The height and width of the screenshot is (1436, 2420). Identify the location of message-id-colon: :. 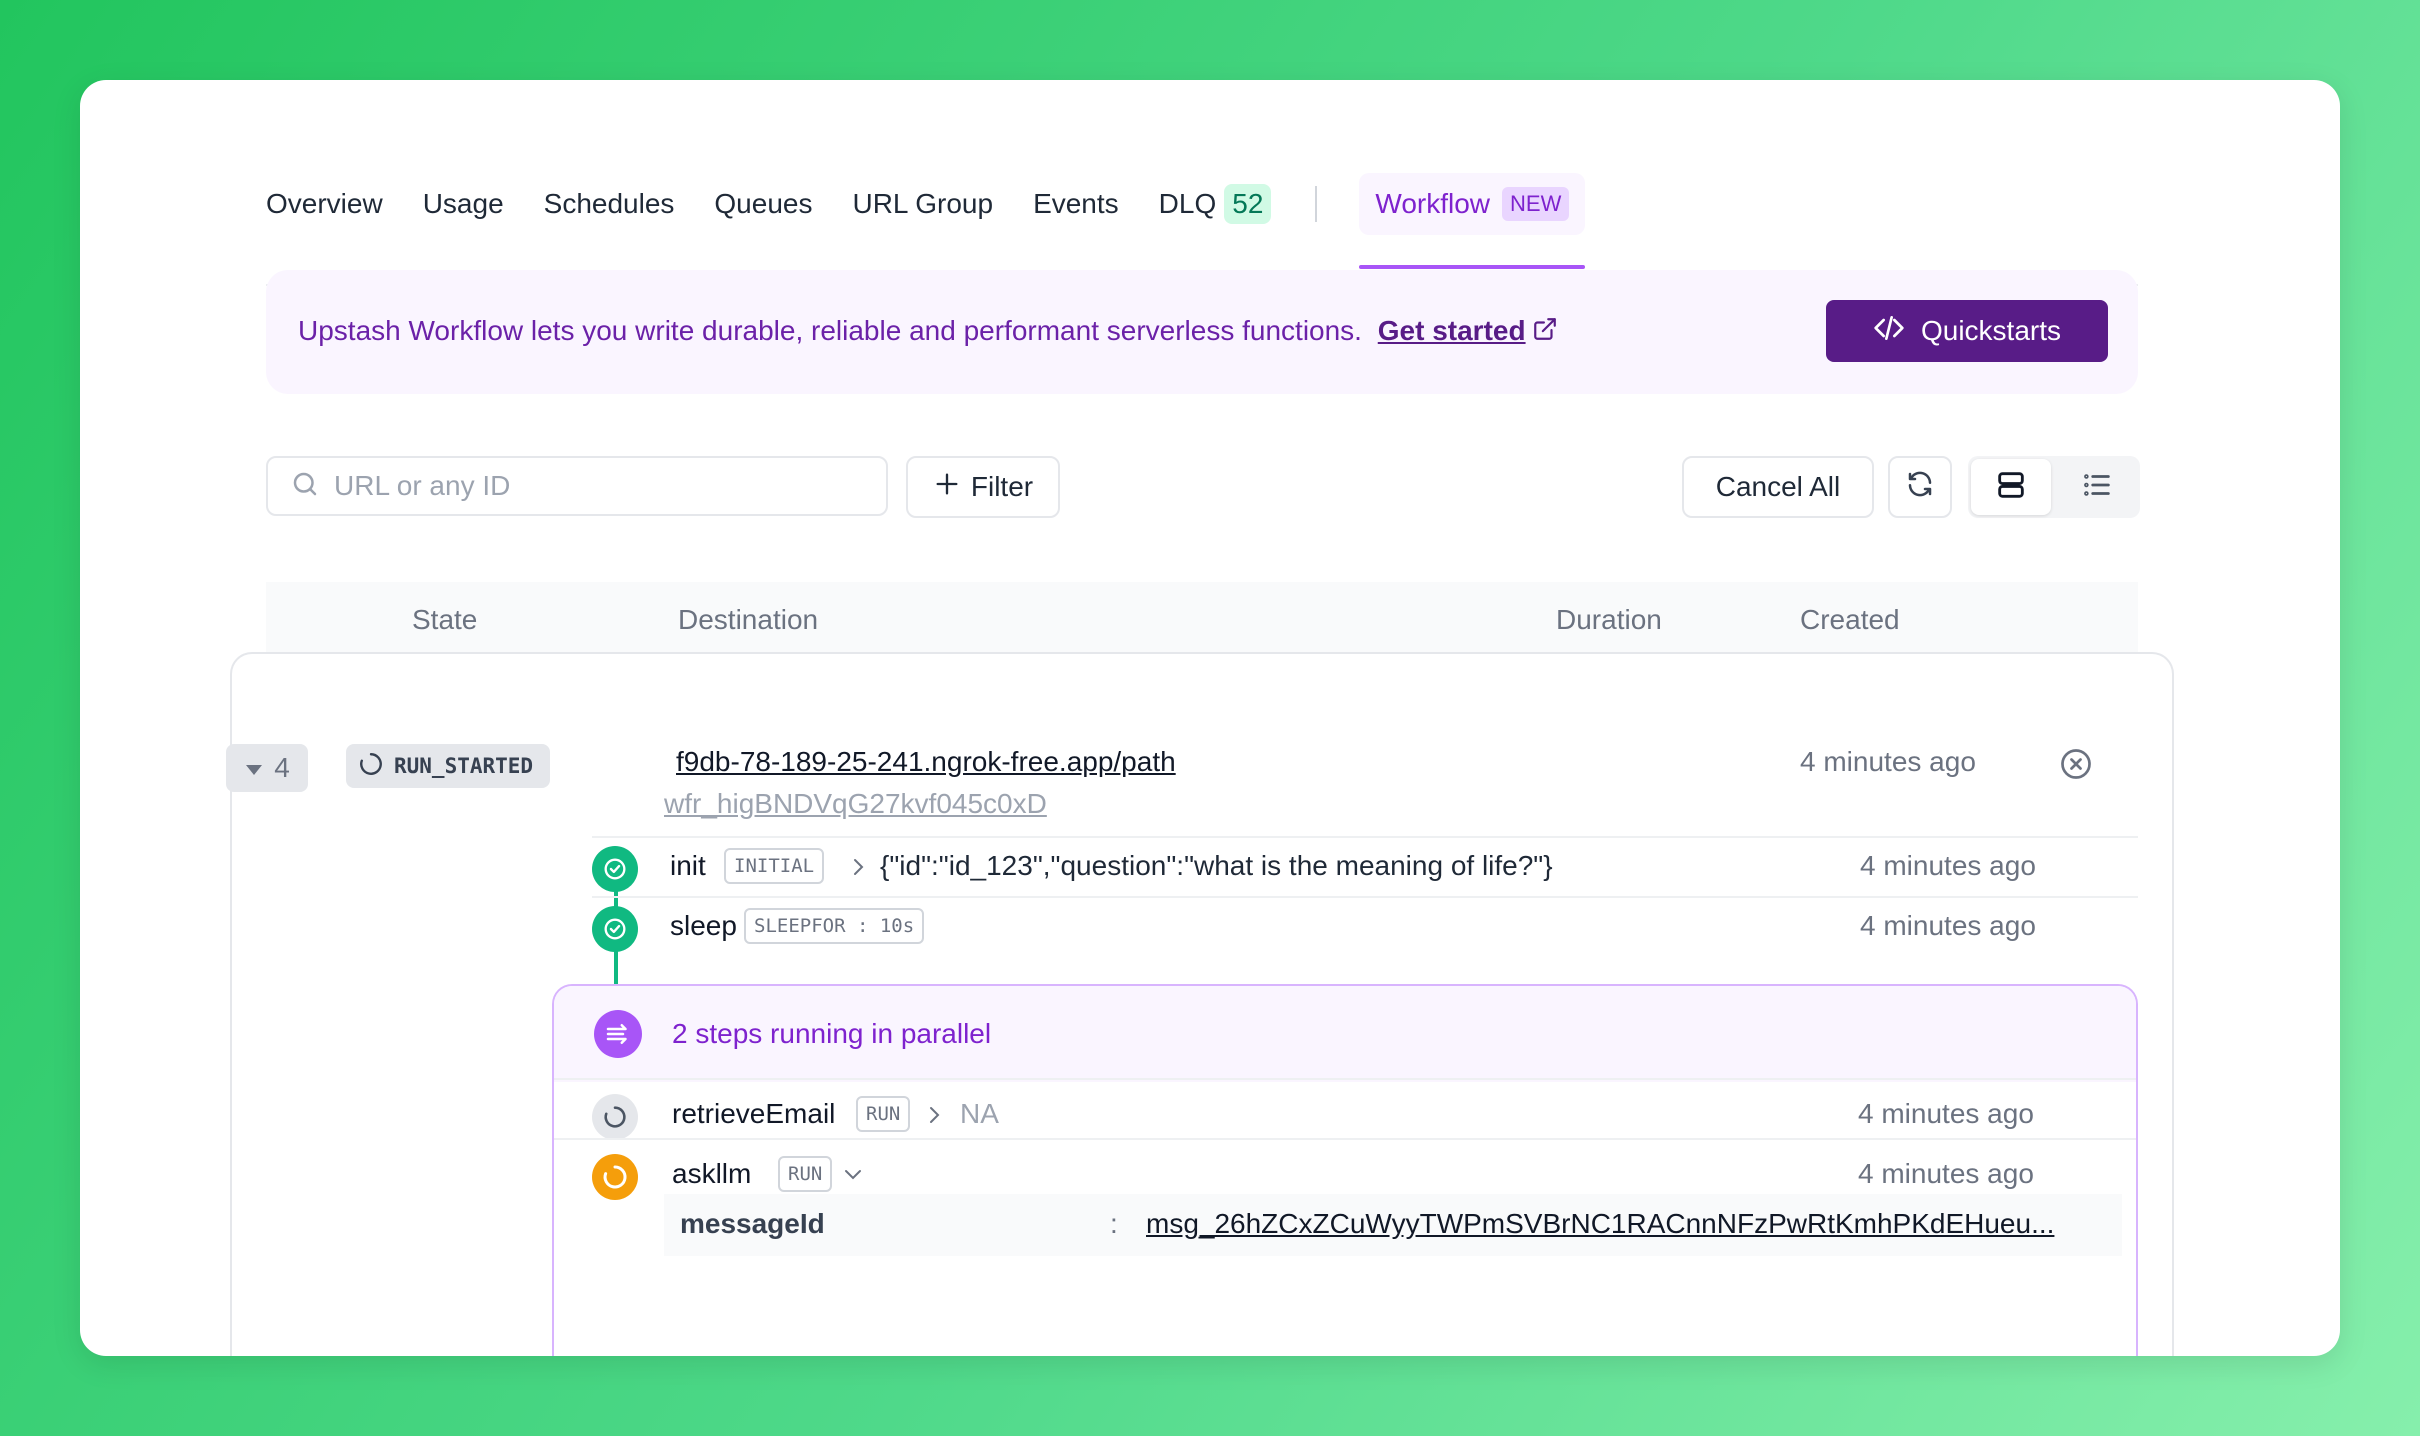
(1114, 1223).